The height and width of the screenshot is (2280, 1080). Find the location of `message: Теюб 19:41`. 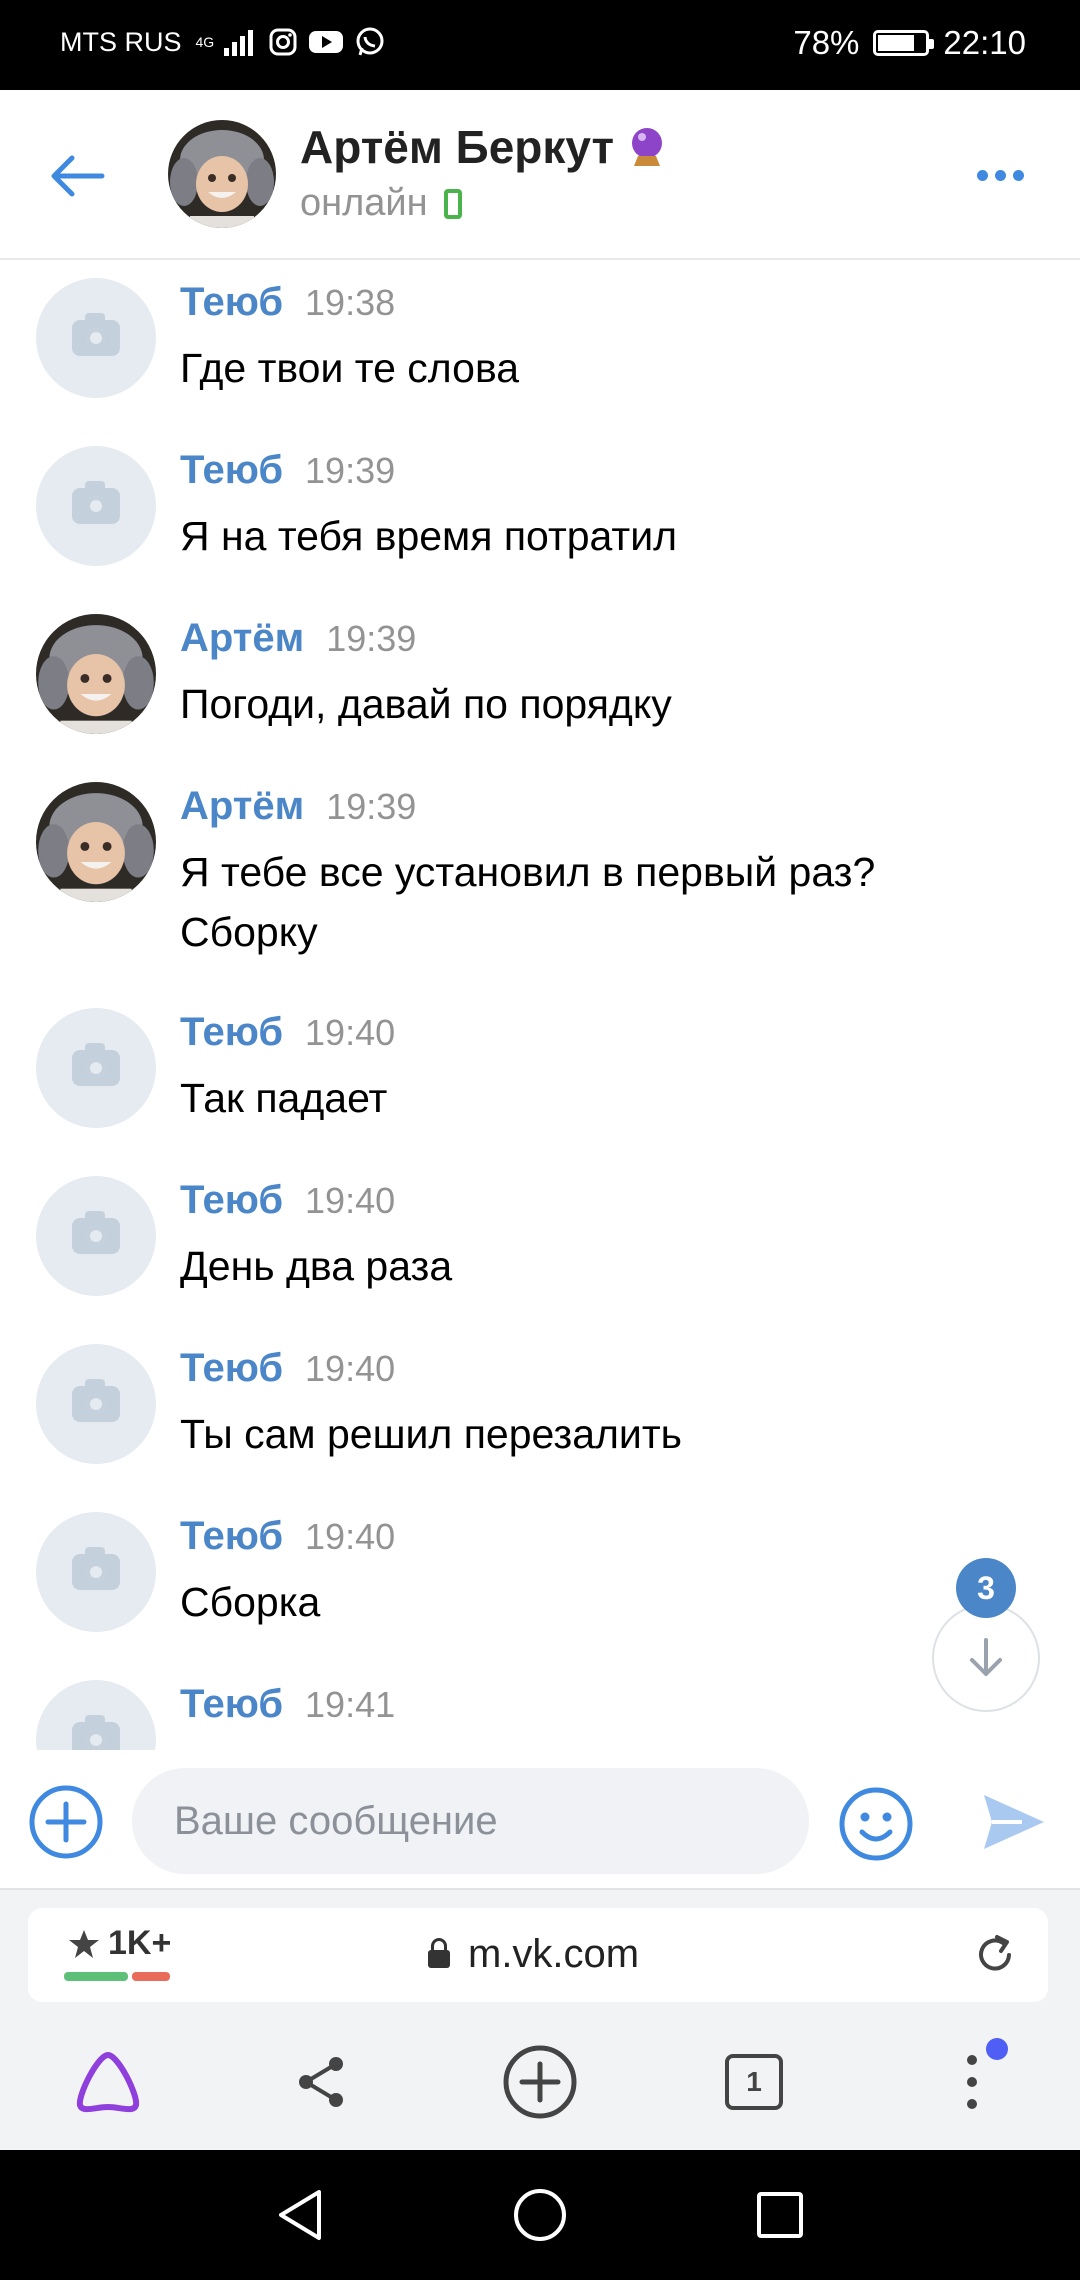

message: Теюб 19:41 is located at coordinates (540, 1707).